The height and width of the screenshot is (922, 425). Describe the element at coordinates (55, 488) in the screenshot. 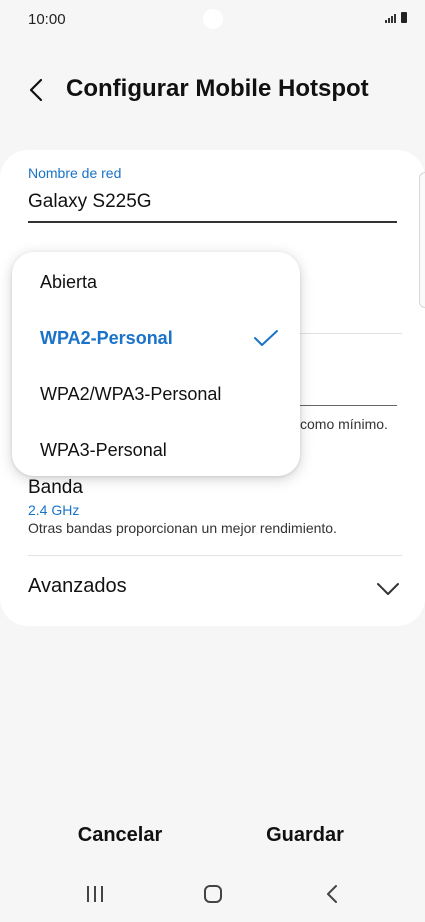

I see `band-label: Banda` at that location.